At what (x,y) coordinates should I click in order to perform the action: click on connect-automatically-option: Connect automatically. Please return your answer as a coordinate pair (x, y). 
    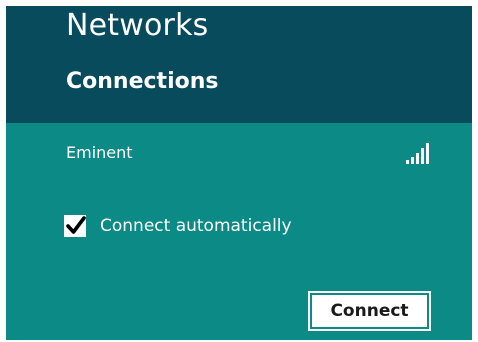
    Looking at the image, I should click on (178, 226).